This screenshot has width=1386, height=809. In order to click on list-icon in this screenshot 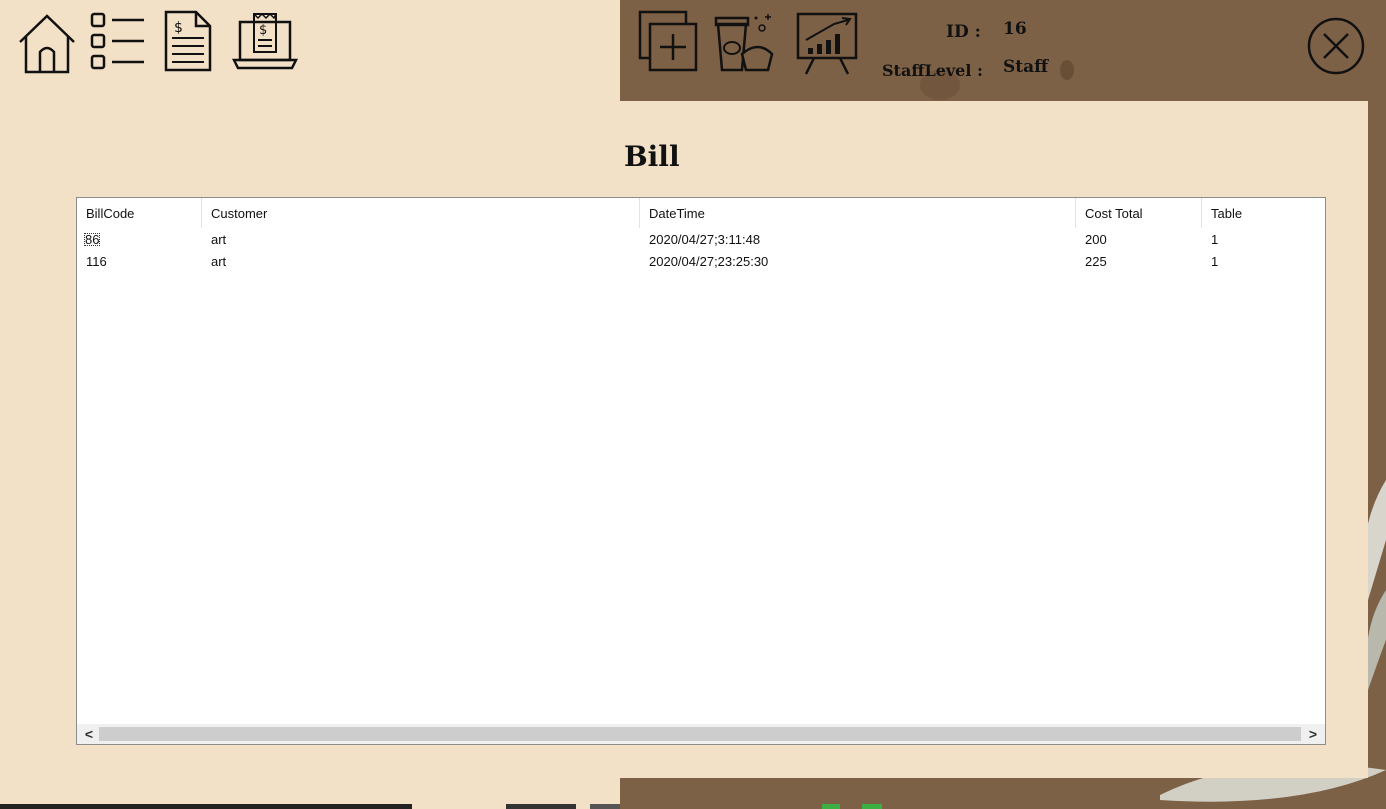, I will do `click(117, 41)`.